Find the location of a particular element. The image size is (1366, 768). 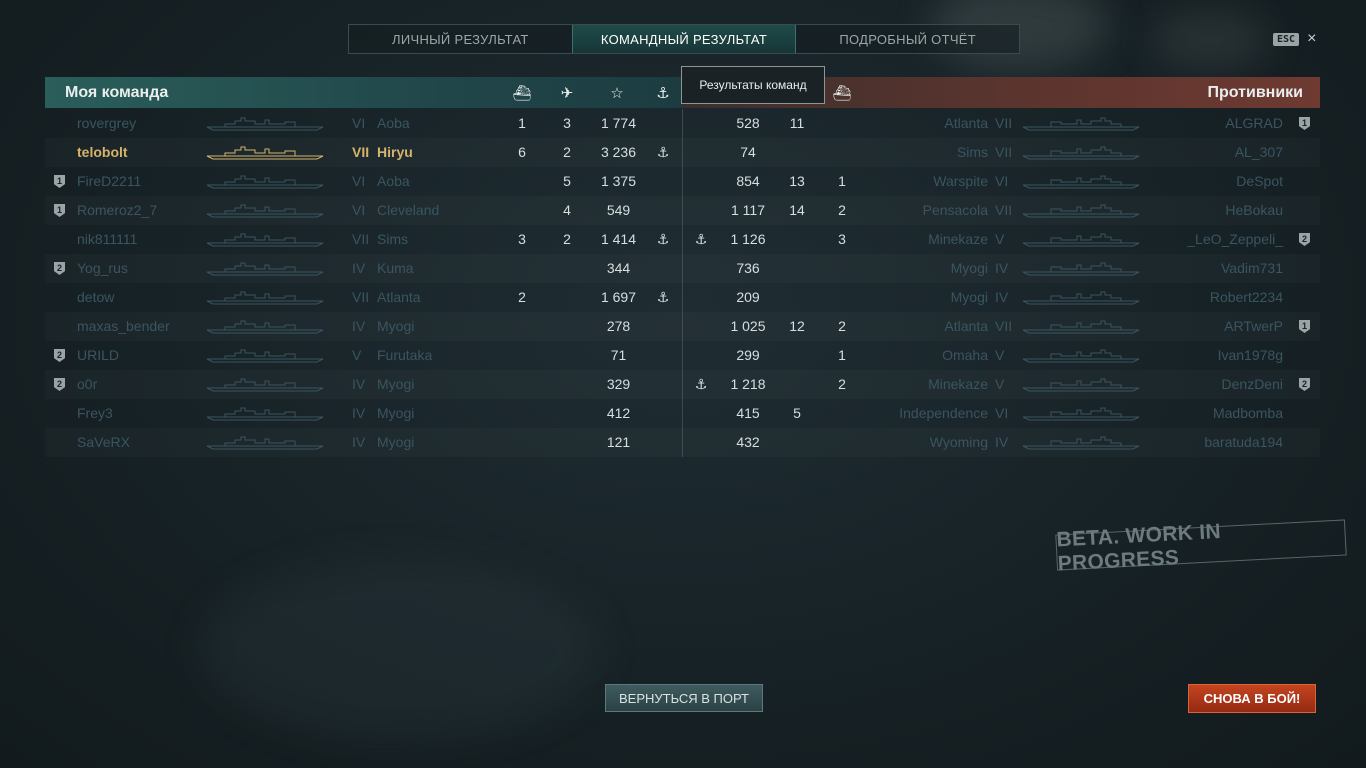

player-name: nik811111 is located at coordinates (107, 239).